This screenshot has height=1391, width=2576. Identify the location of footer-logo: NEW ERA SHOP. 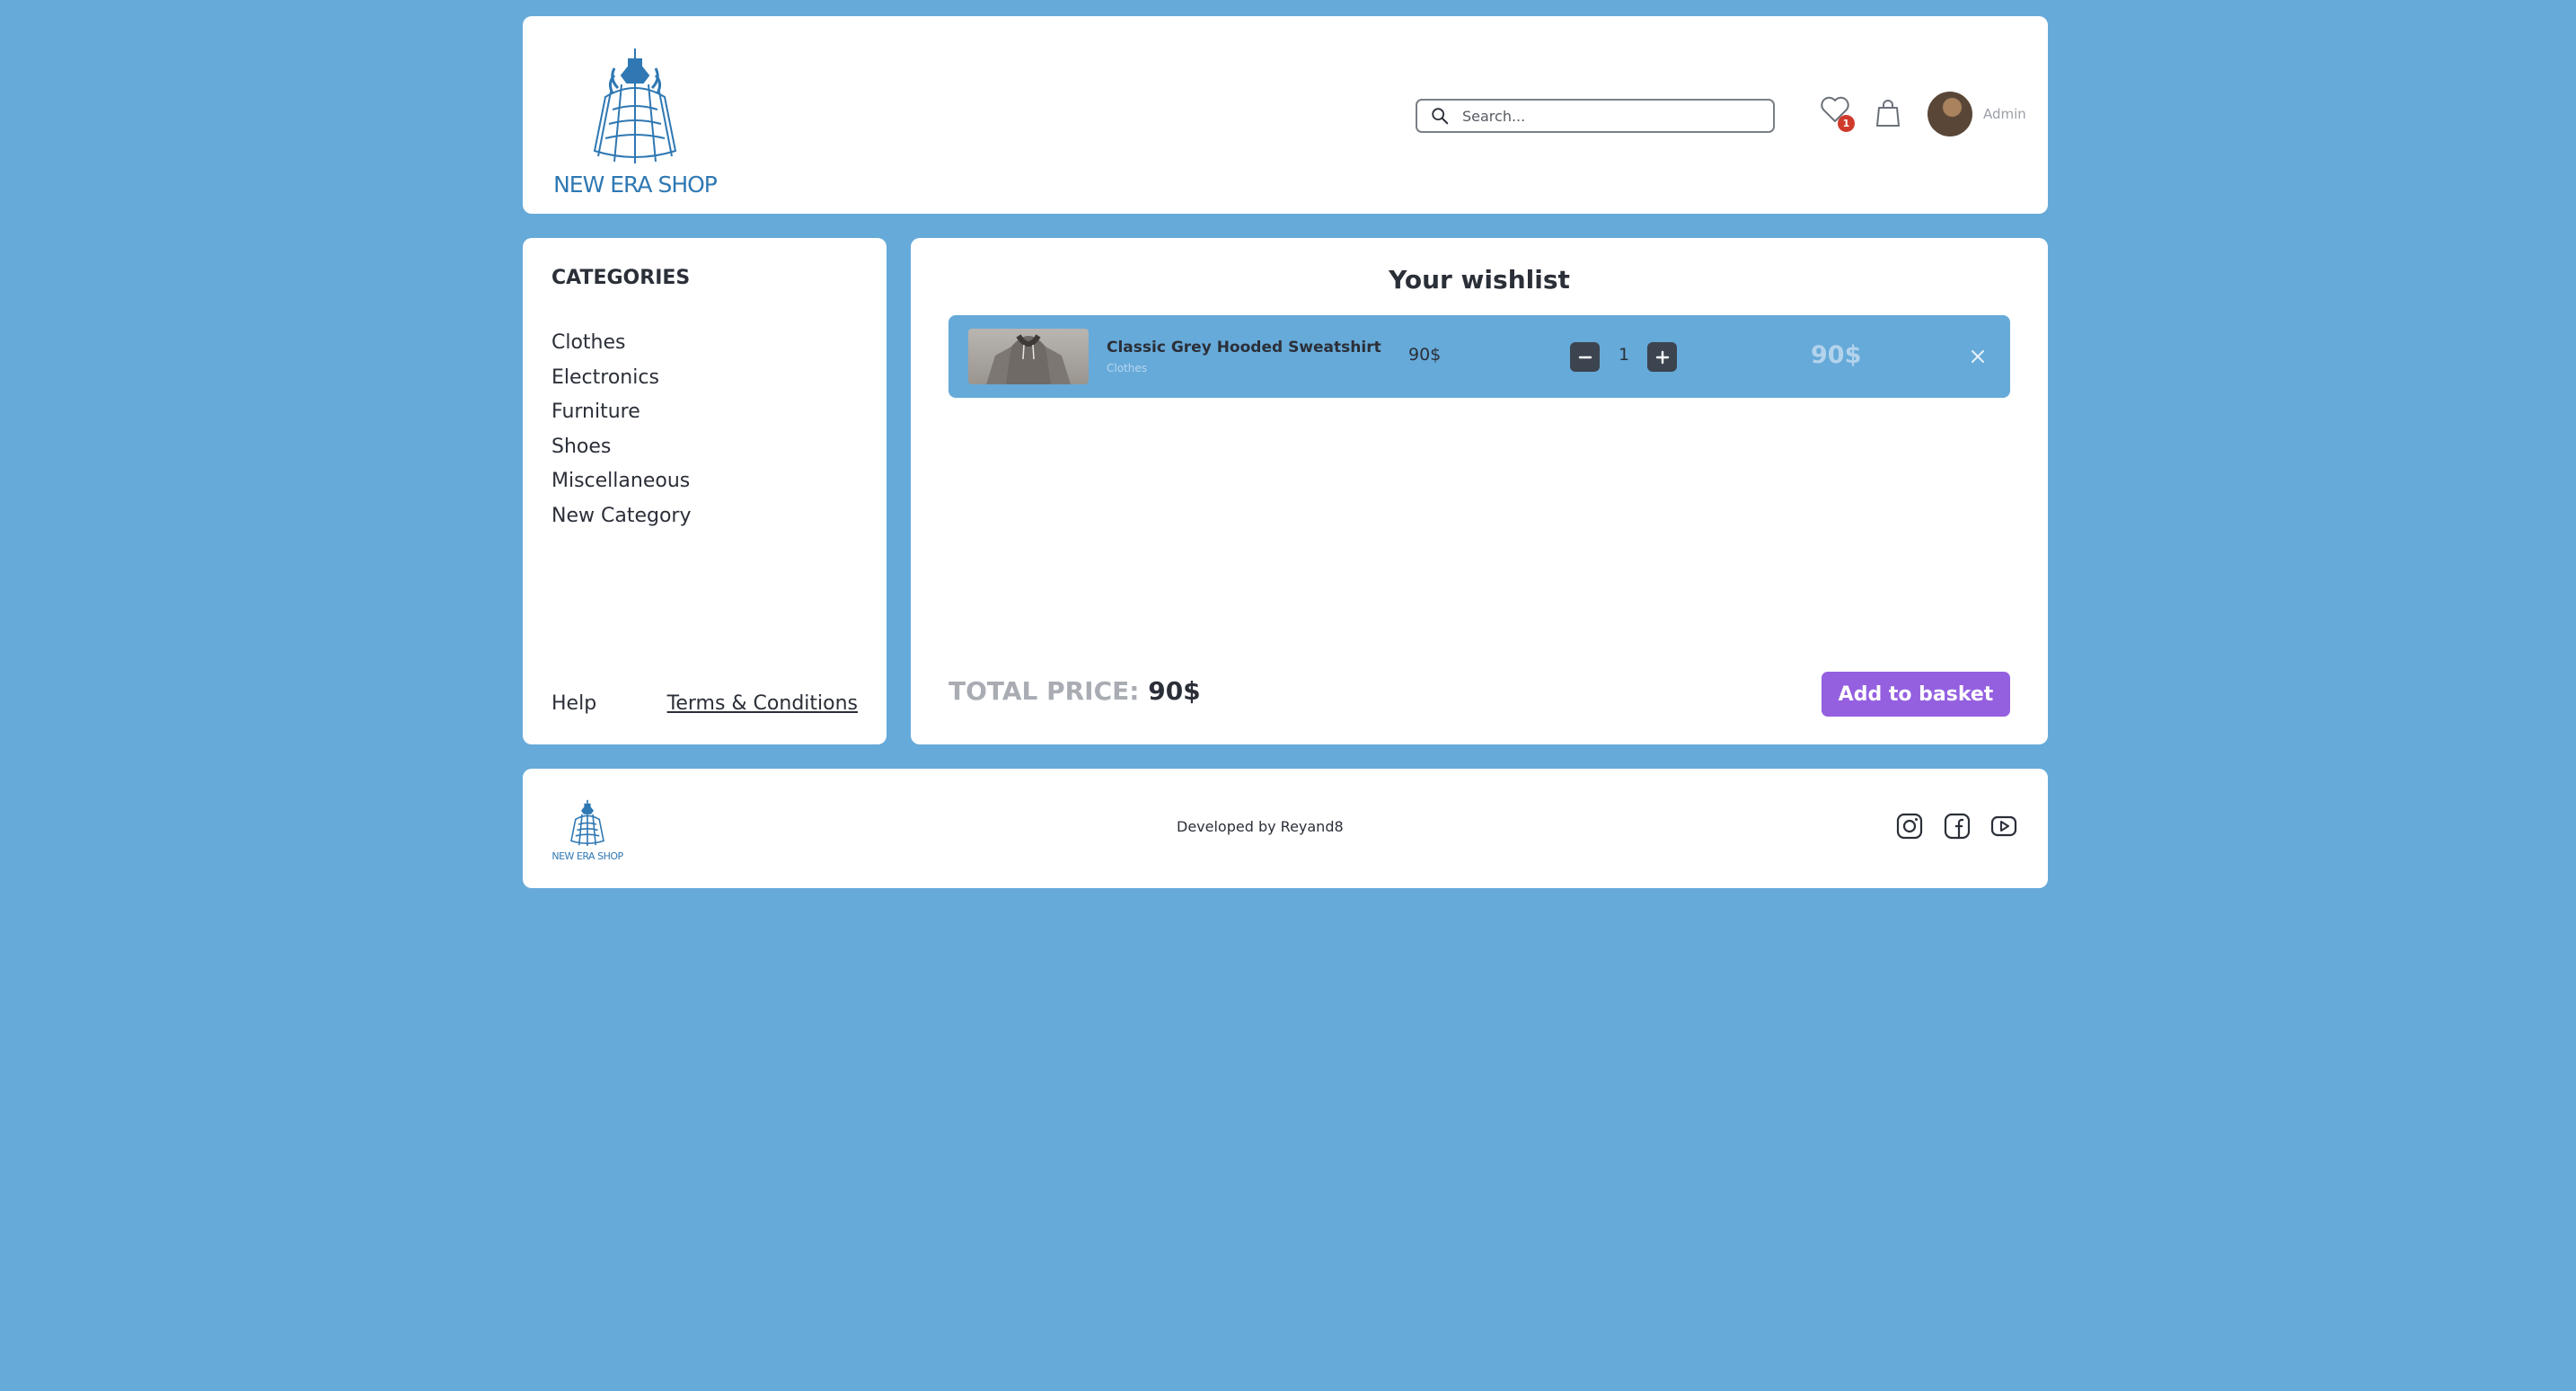
(587, 830).